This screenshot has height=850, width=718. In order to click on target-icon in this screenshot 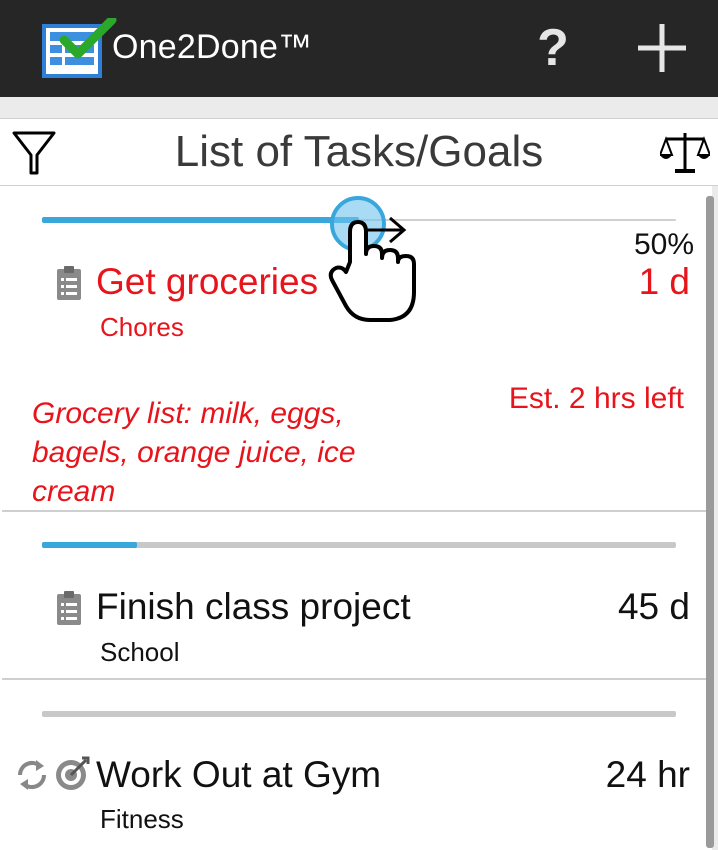, I will do `click(73, 773)`.